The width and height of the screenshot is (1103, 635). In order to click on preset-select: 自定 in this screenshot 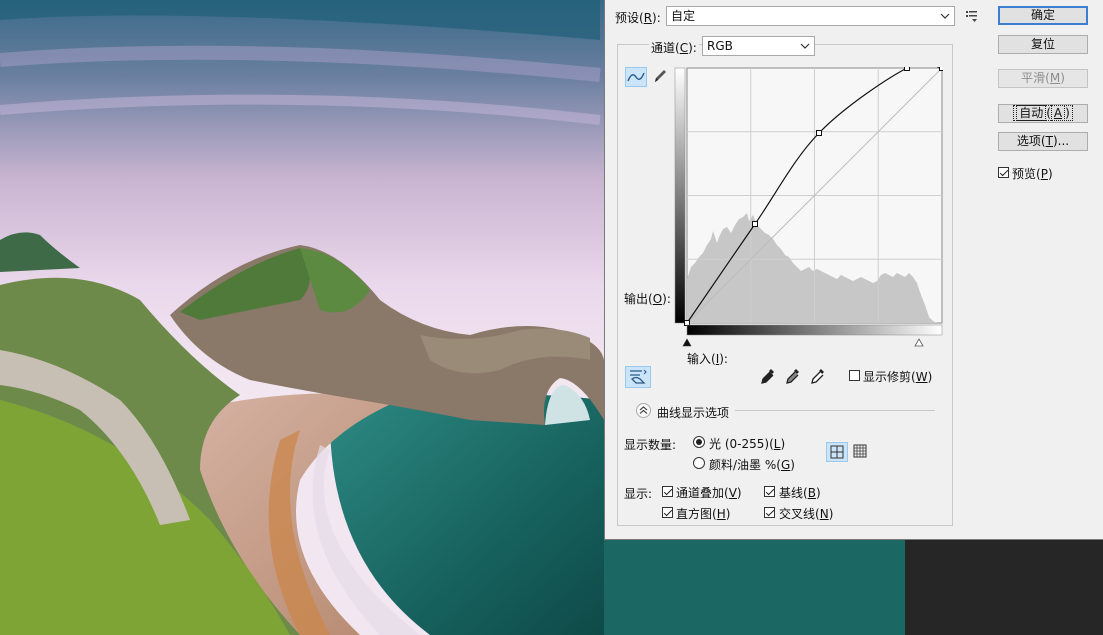, I will do `click(810, 16)`.